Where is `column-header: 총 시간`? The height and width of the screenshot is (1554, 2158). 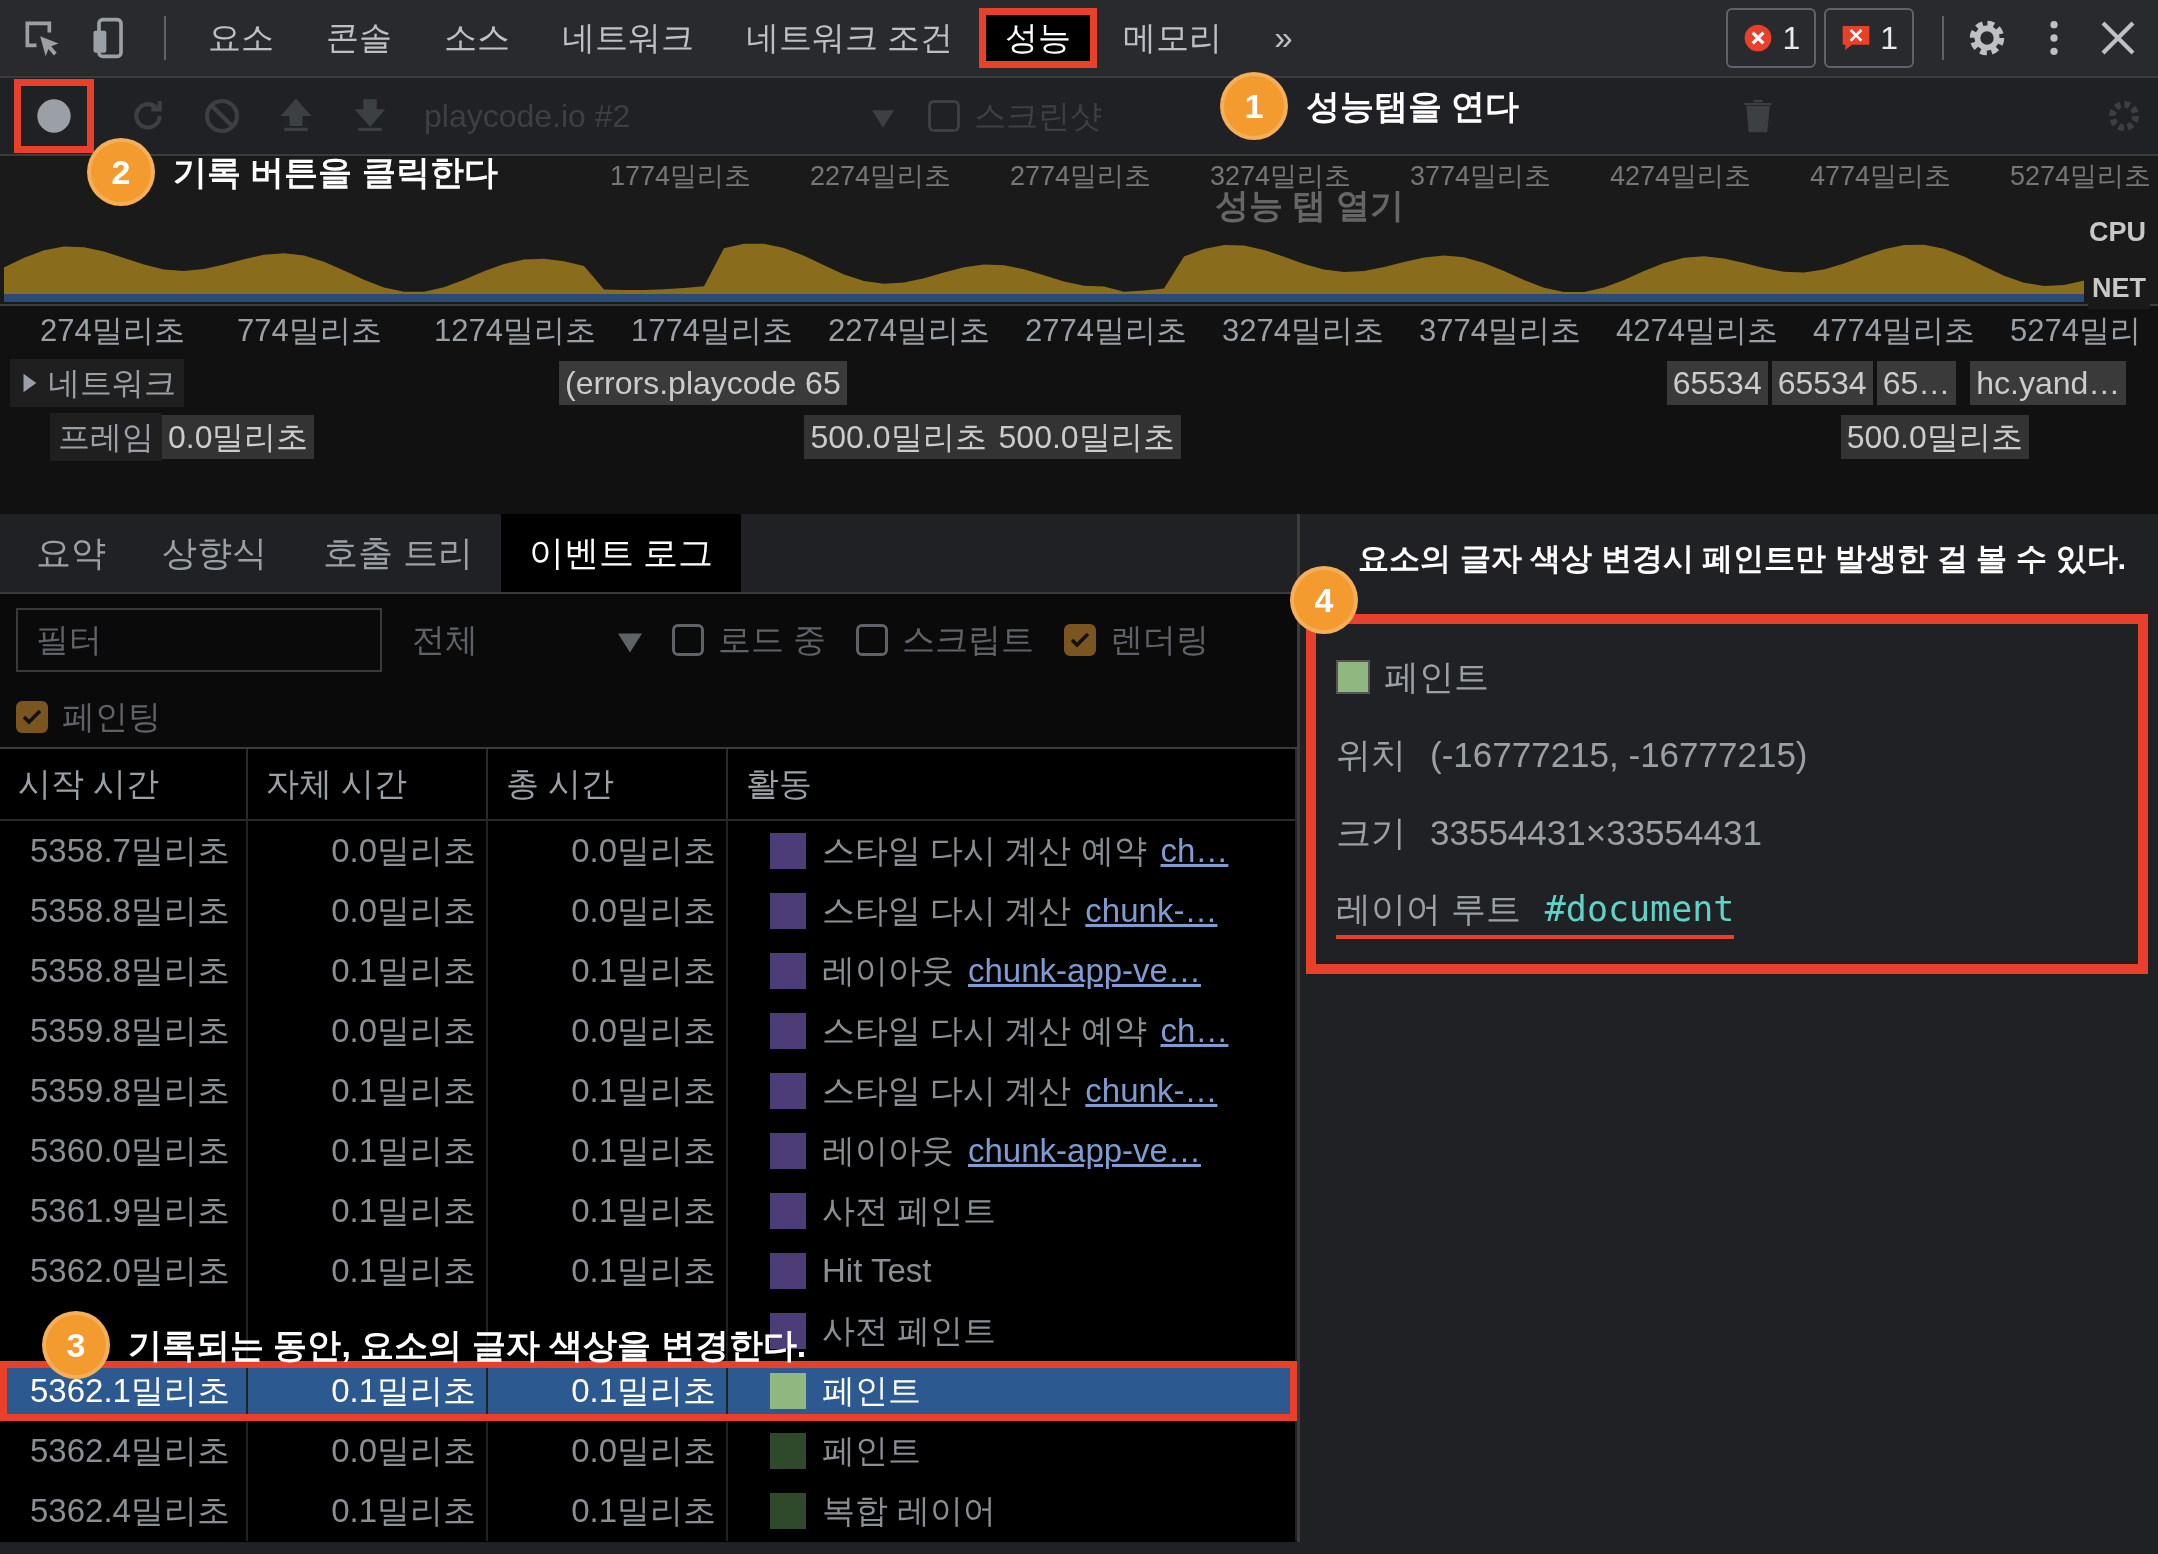 column-header: 총 시간 is located at coordinates (608, 785).